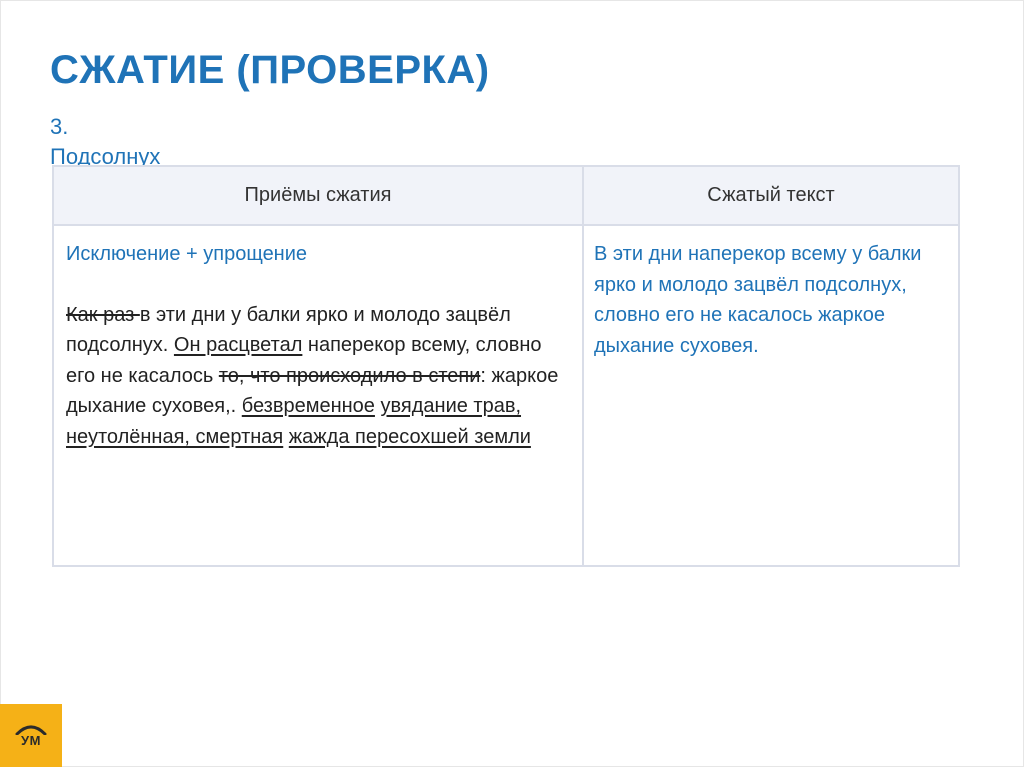 The height and width of the screenshot is (767, 1024). What do you see at coordinates (105, 154) in the screenshot?
I see `subtitle-text: Подсолнух` at bounding box center [105, 154].